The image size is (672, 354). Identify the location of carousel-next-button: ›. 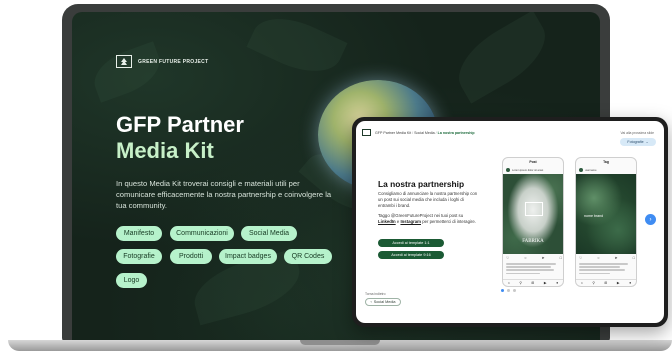
(650, 219).